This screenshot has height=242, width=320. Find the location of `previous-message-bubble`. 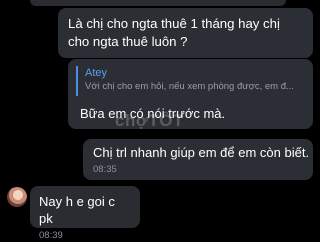

previous-message-bubble is located at coordinates (158, 3).